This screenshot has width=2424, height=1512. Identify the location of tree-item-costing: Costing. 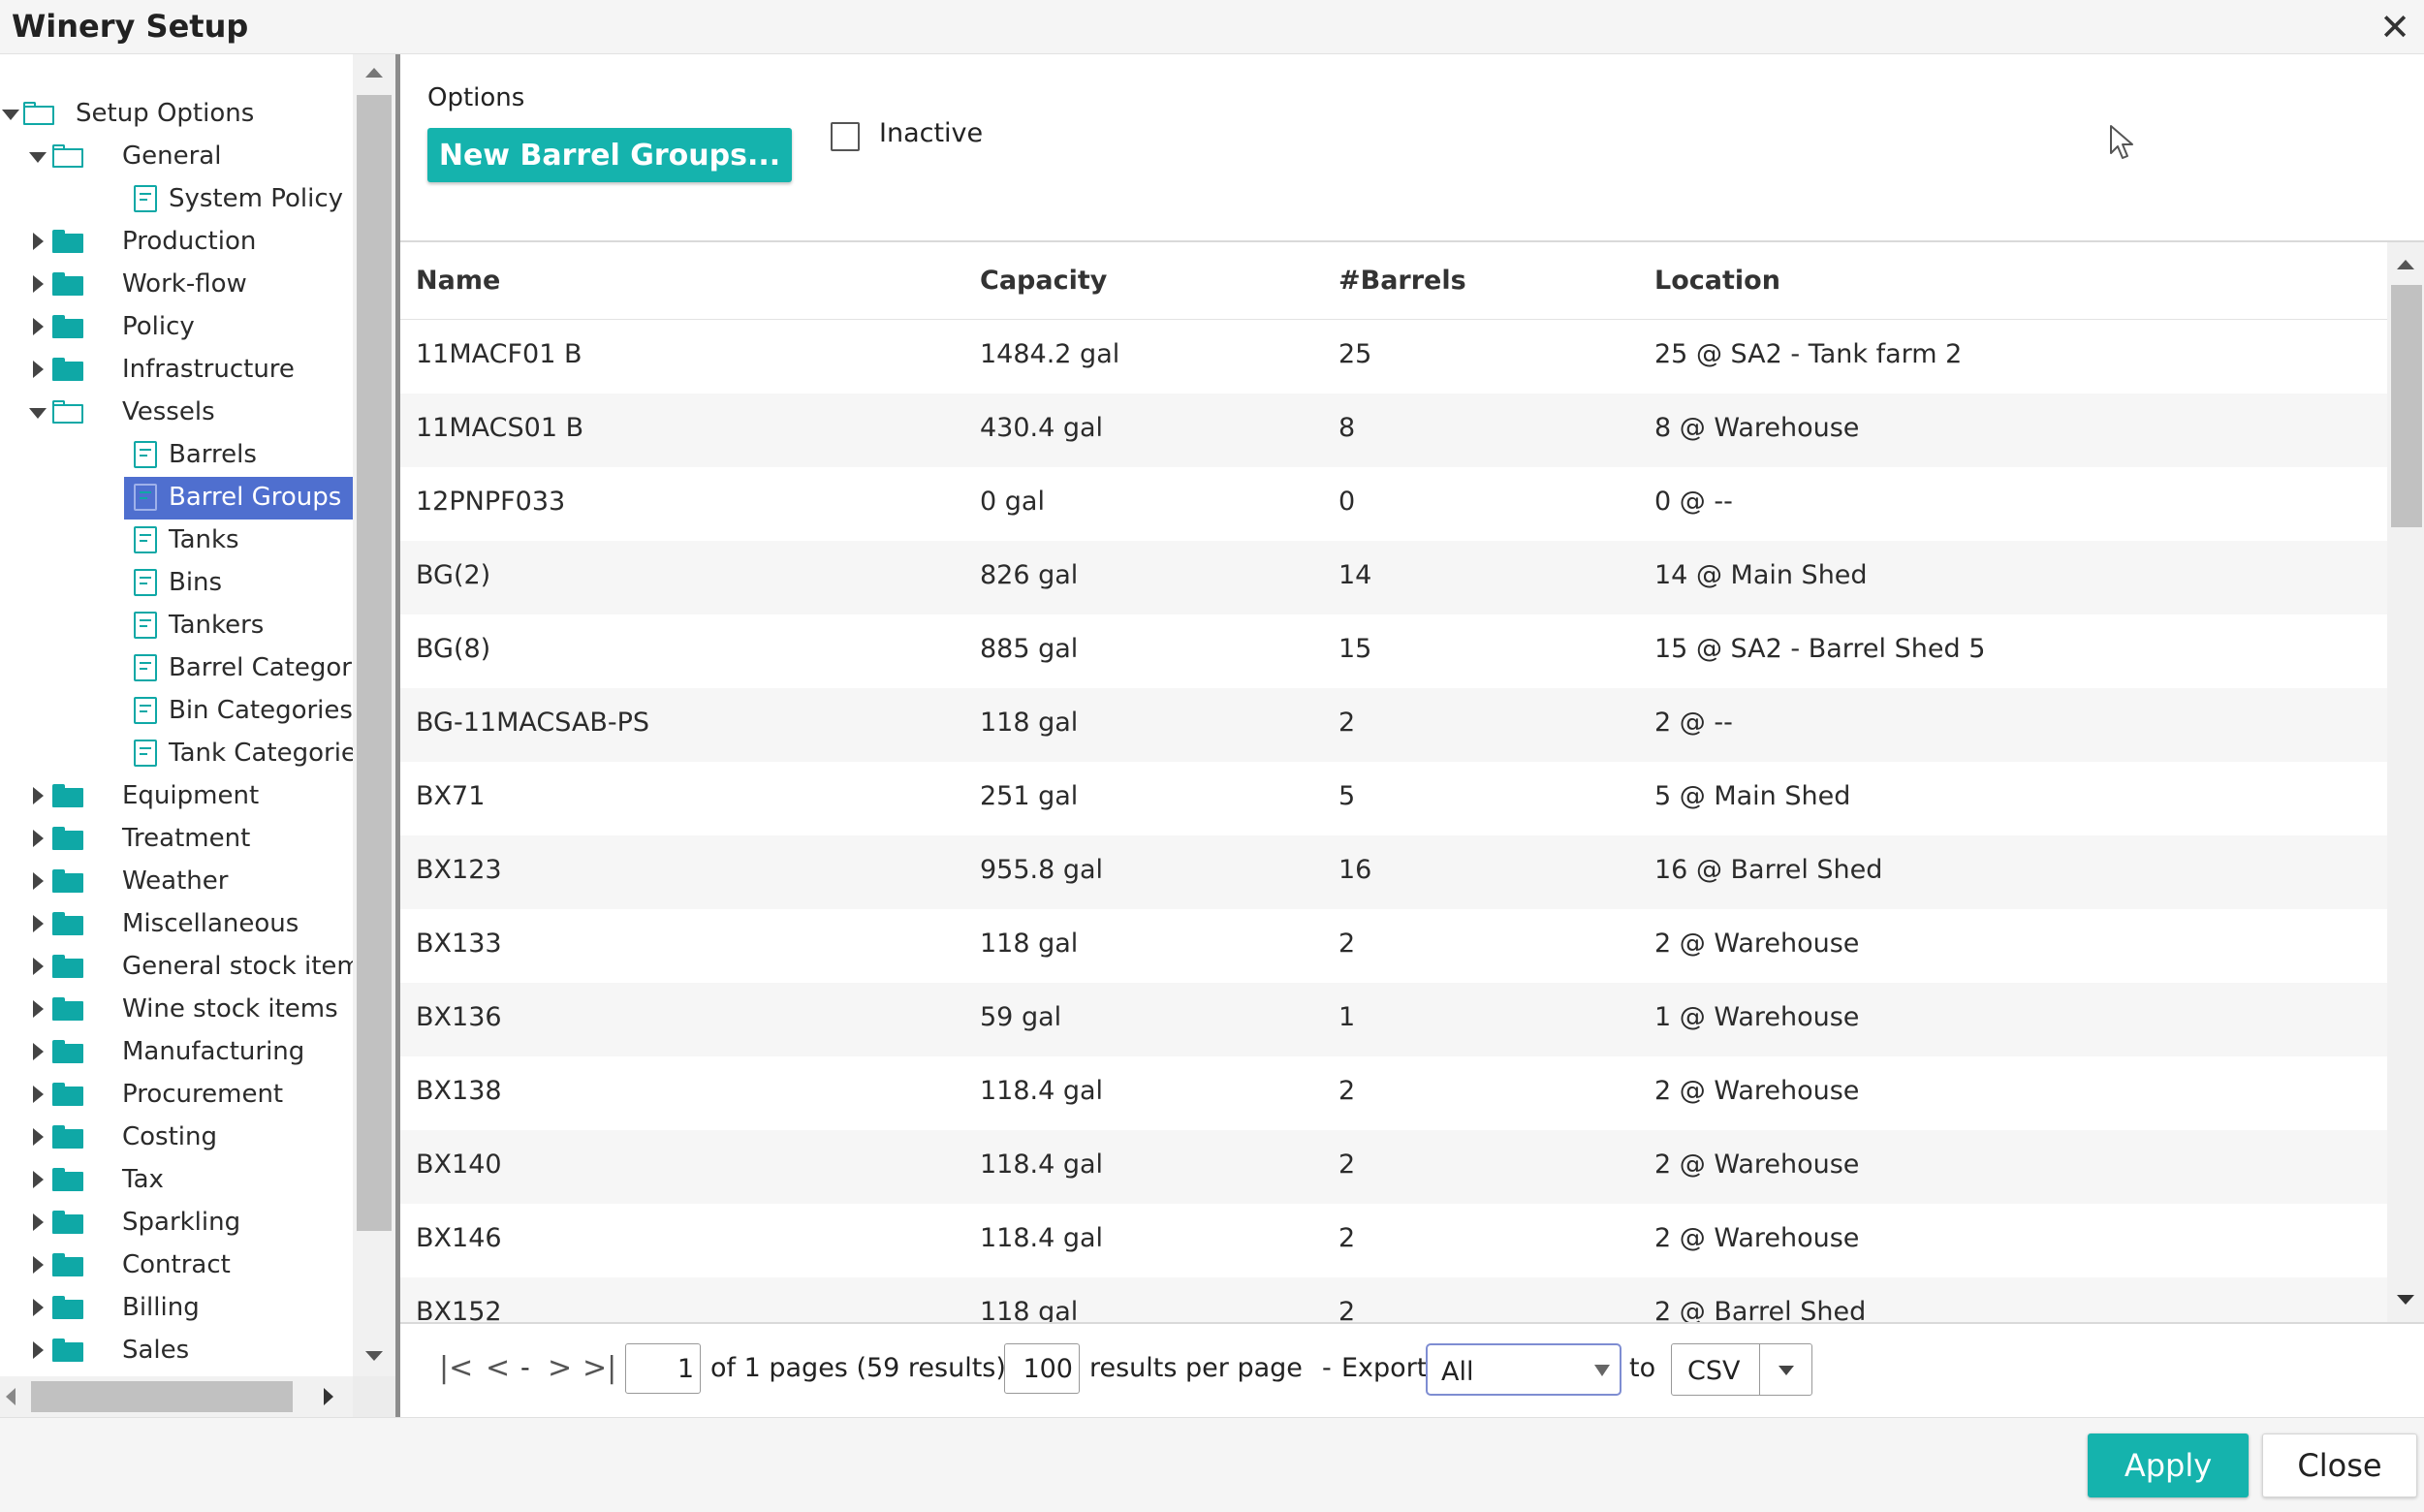
(177, 1138).